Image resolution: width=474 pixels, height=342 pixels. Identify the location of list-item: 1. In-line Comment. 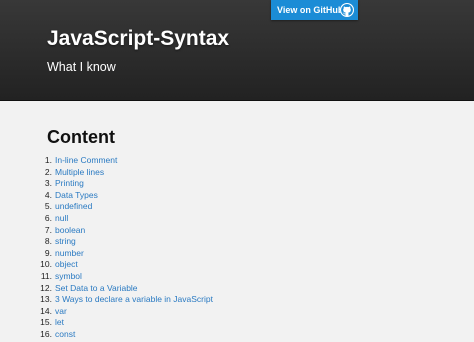
(123, 161).